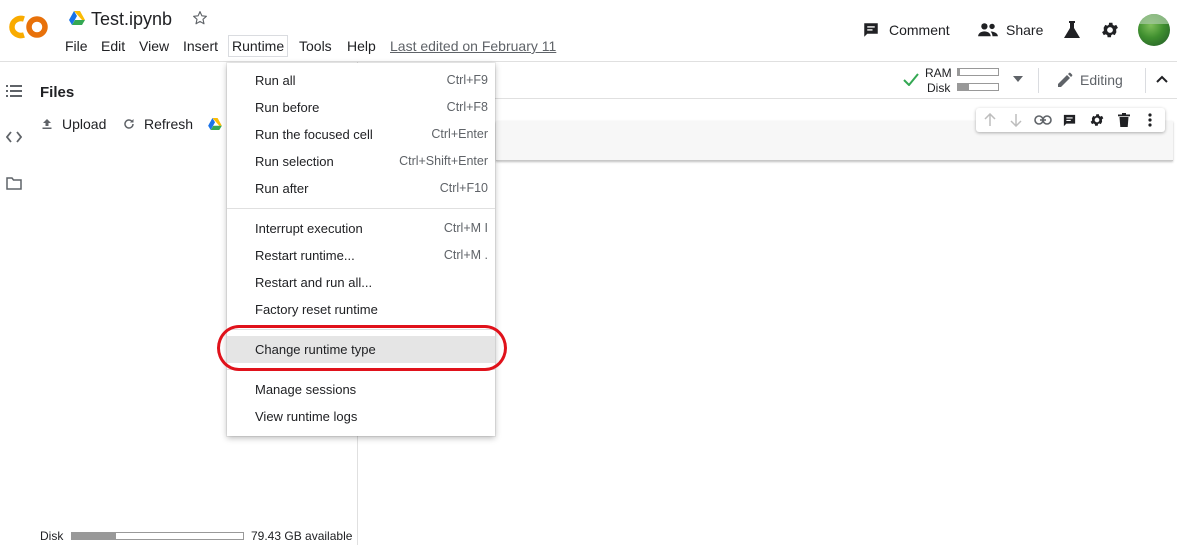 The height and width of the screenshot is (545, 1177). I want to click on menu-help: Help, so click(361, 47).